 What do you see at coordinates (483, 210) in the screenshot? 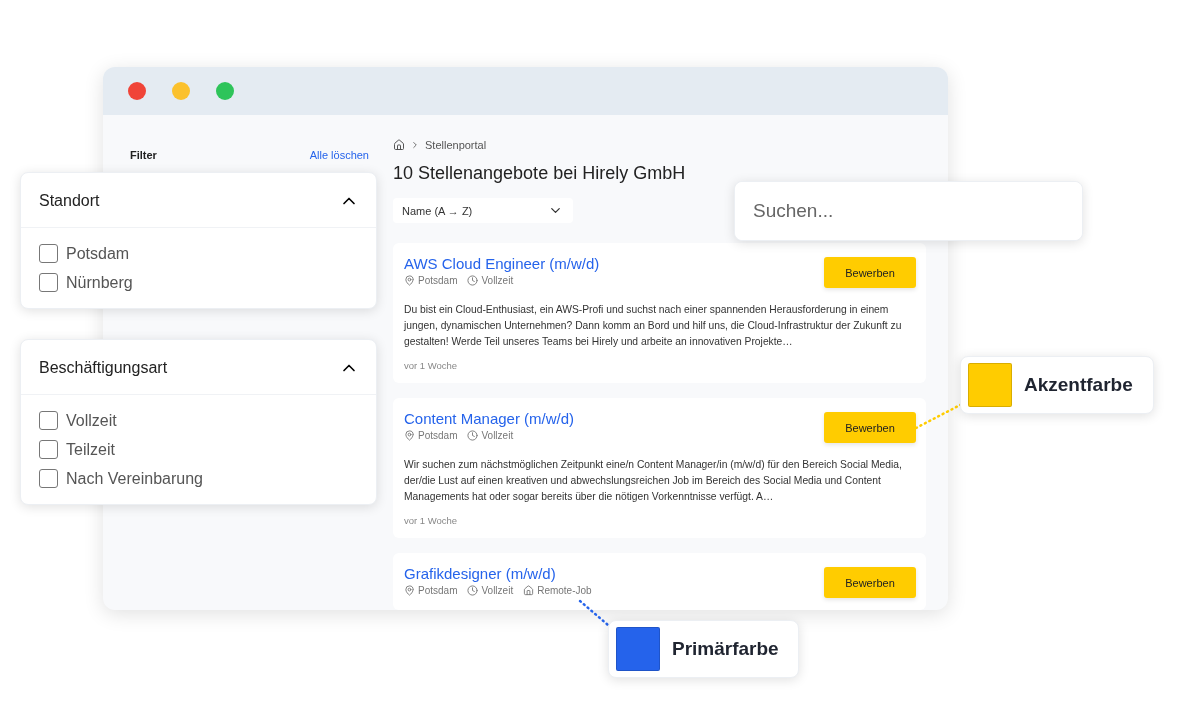
I see `sort-dropdown: Name (A → Z)` at bounding box center [483, 210].